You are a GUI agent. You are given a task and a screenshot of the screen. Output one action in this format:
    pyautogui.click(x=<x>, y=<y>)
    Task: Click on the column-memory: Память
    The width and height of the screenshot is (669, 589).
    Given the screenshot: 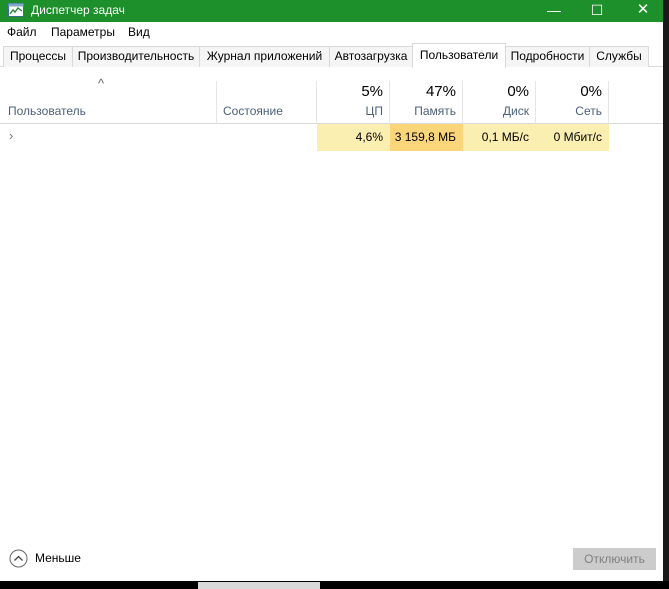 What is the action you would take?
    pyautogui.click(x=423, y=111)
    